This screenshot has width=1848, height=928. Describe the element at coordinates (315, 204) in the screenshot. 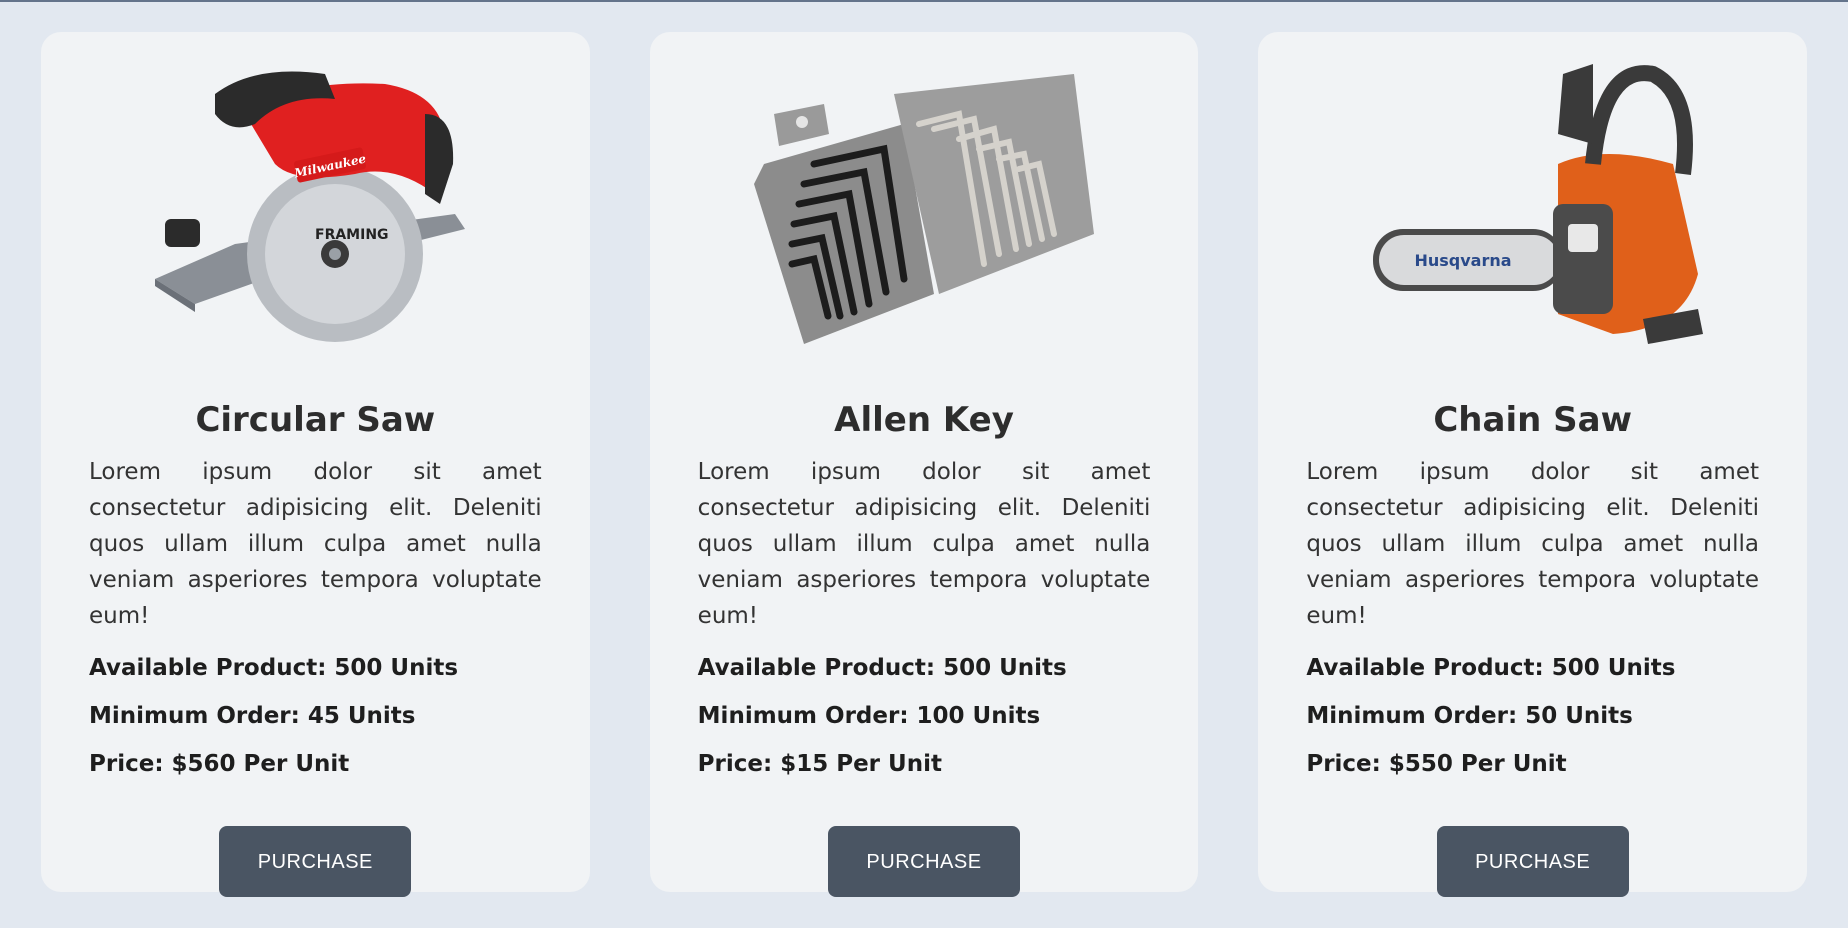

I see `circular-saw-image: Milwaukee FRAMING` at that location.